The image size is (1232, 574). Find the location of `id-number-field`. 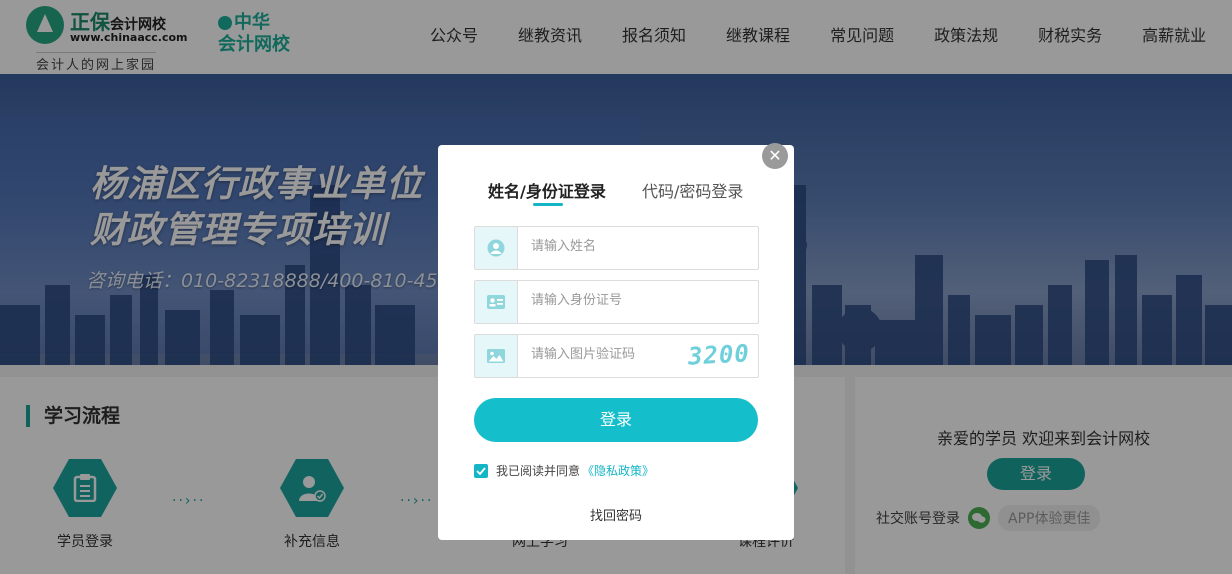

id-number-field is located at coordinates (616, 302).